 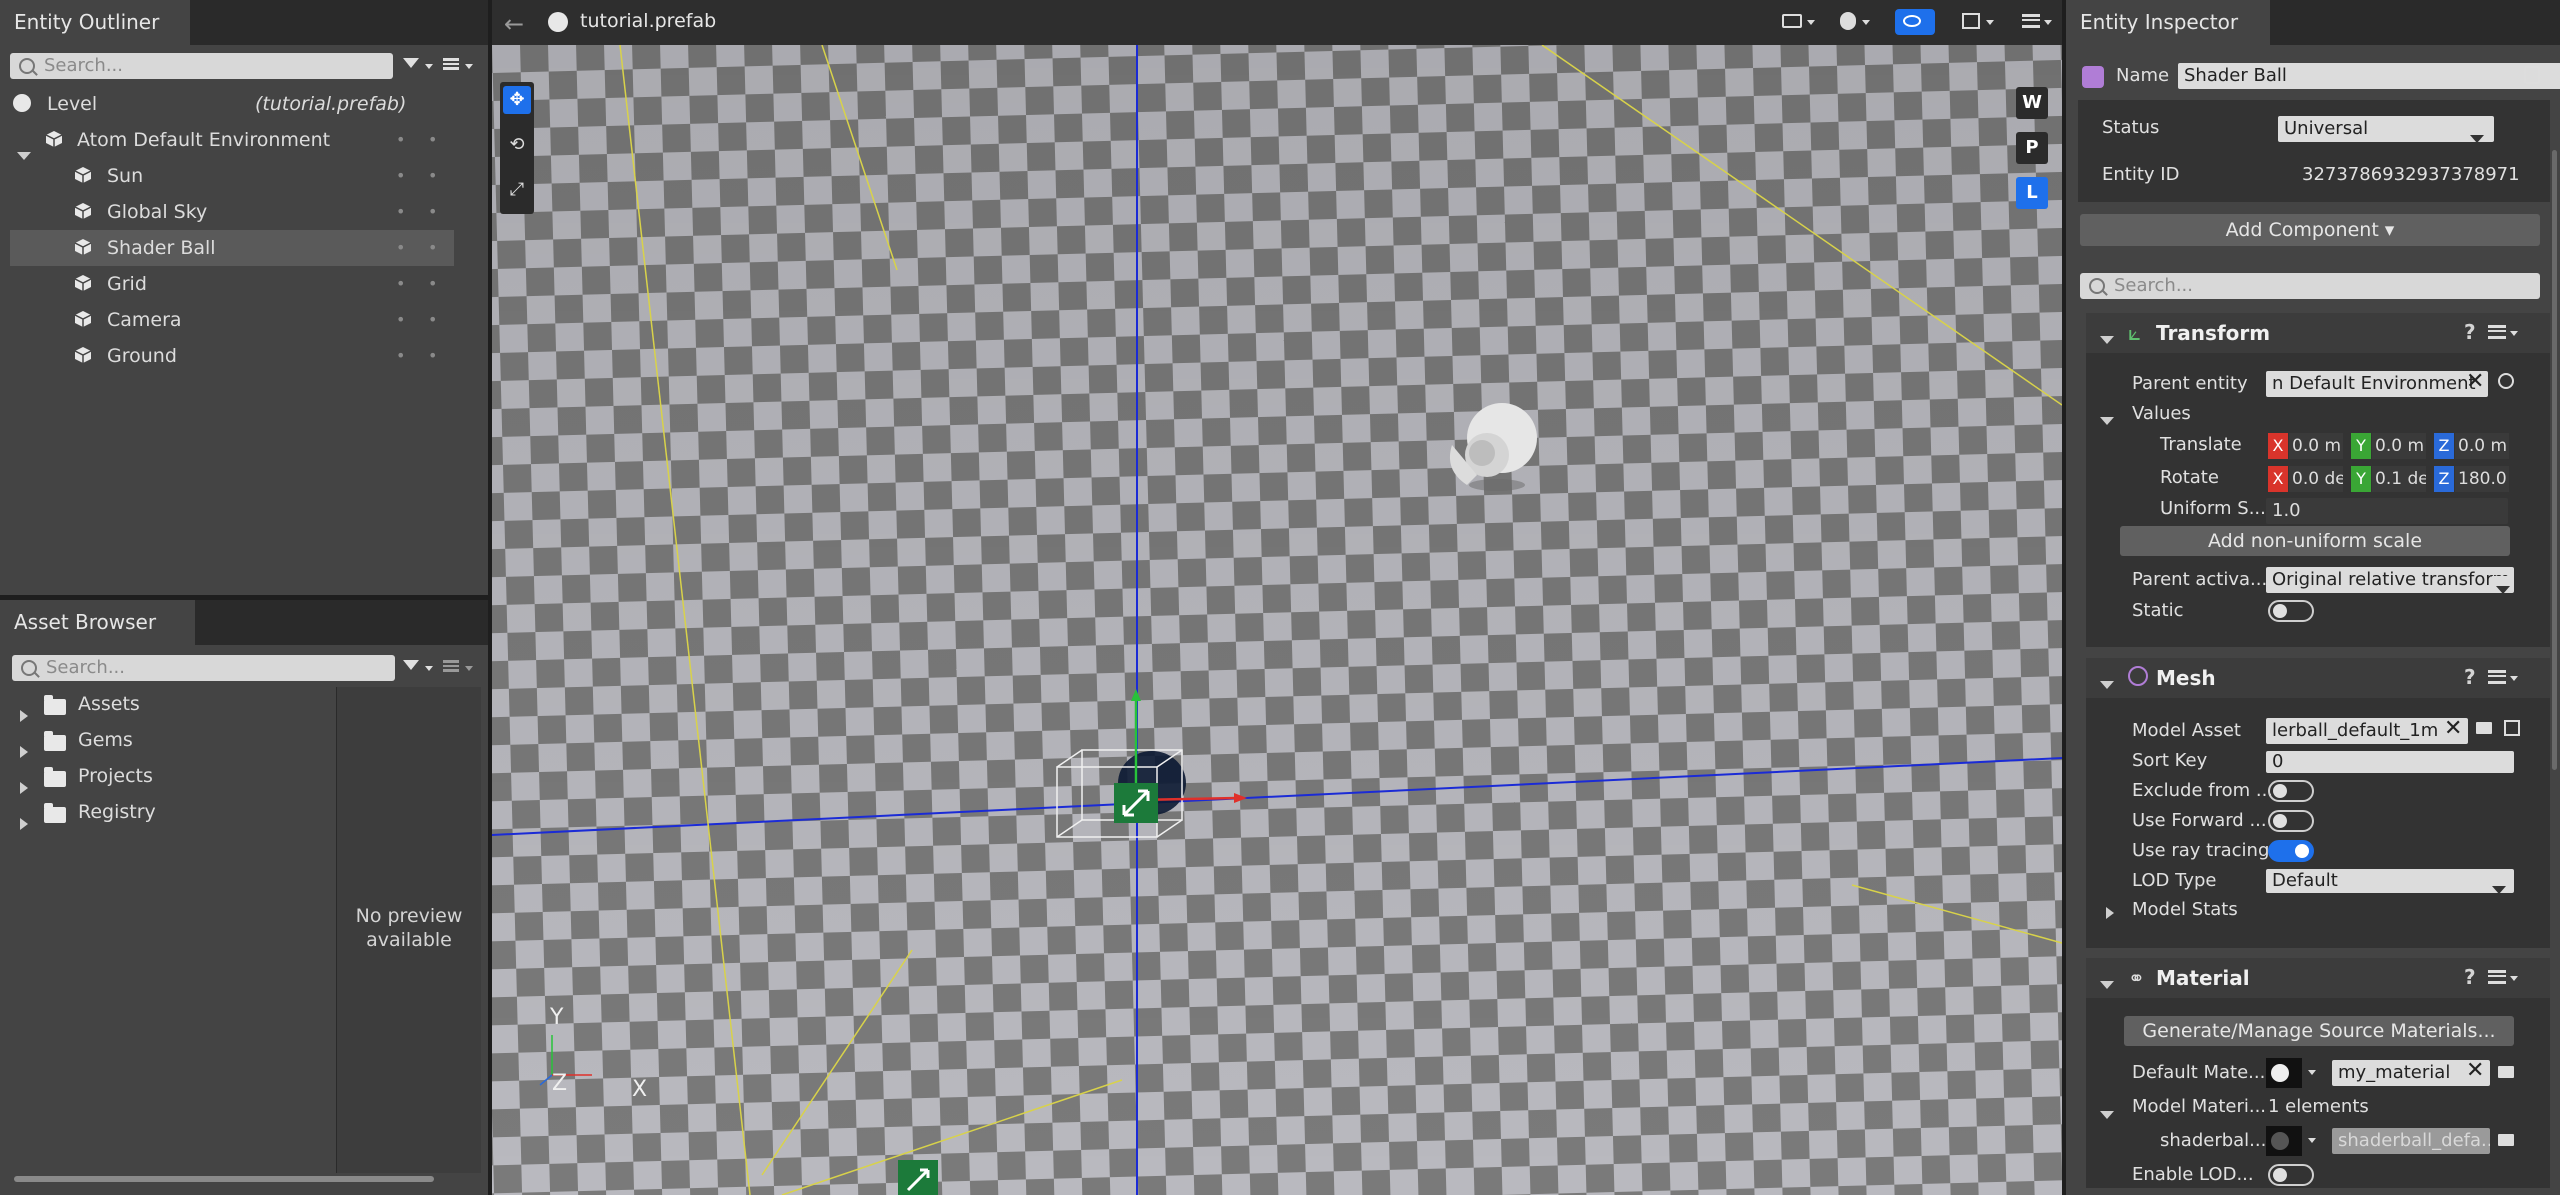 I want to click on outliner-item: Sun • •, so click(x=232, y=176).